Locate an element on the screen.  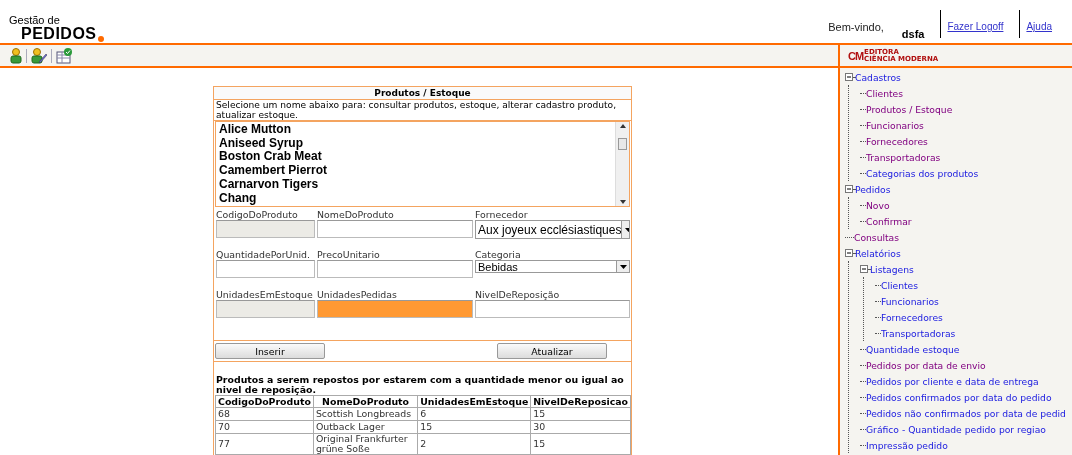
field-label: CodigoDoProduto is located at coordinates (257, 214).